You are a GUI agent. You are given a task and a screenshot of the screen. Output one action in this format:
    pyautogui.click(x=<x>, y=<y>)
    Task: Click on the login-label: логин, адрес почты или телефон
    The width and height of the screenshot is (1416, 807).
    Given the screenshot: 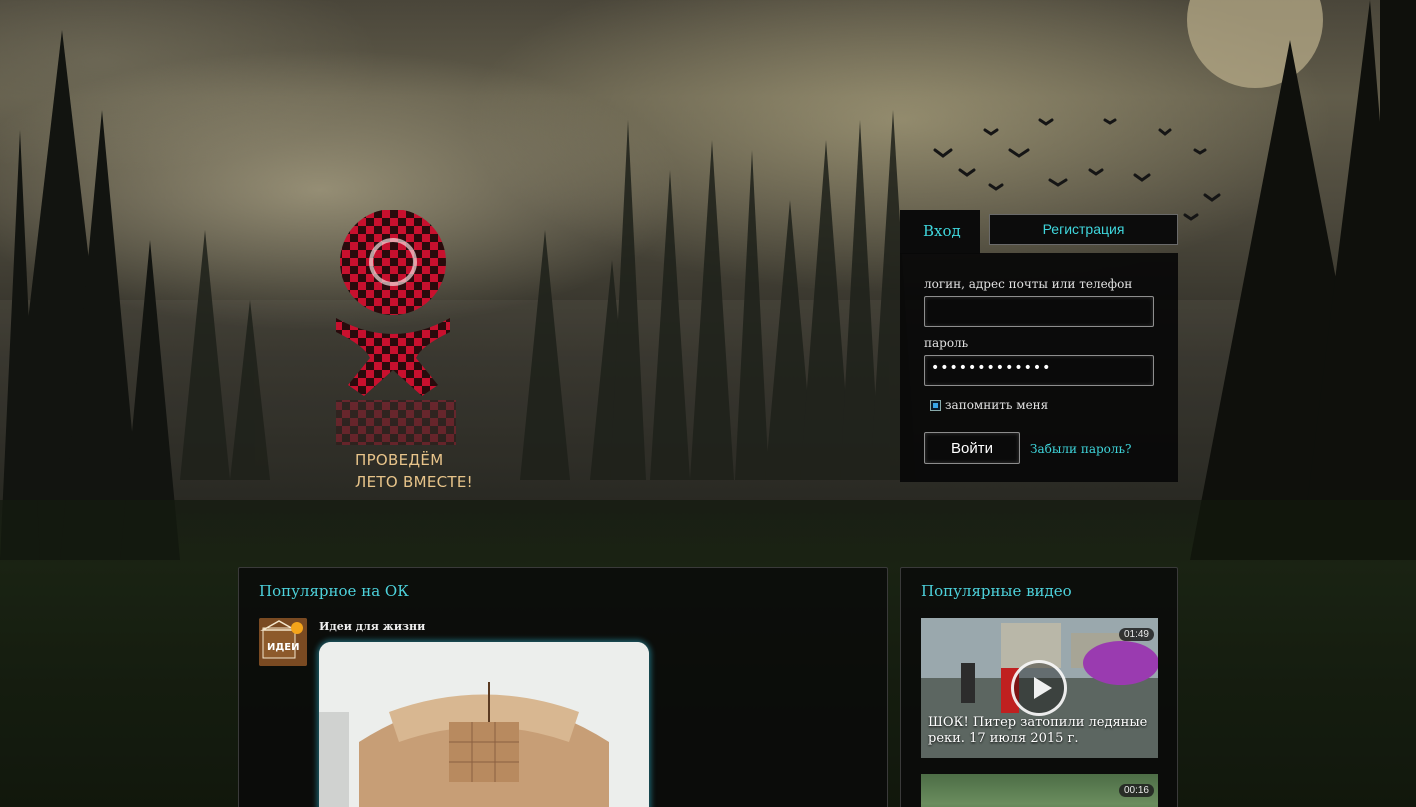 What is the action you would take?
    pyautogui.click(x=1028, y=284)
    